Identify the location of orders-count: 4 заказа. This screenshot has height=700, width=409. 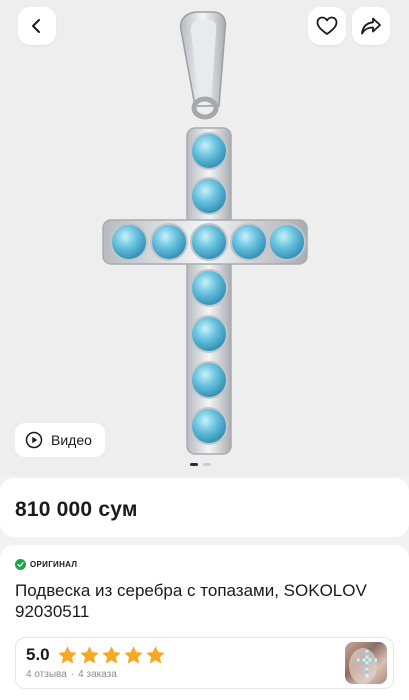
(97, 674).